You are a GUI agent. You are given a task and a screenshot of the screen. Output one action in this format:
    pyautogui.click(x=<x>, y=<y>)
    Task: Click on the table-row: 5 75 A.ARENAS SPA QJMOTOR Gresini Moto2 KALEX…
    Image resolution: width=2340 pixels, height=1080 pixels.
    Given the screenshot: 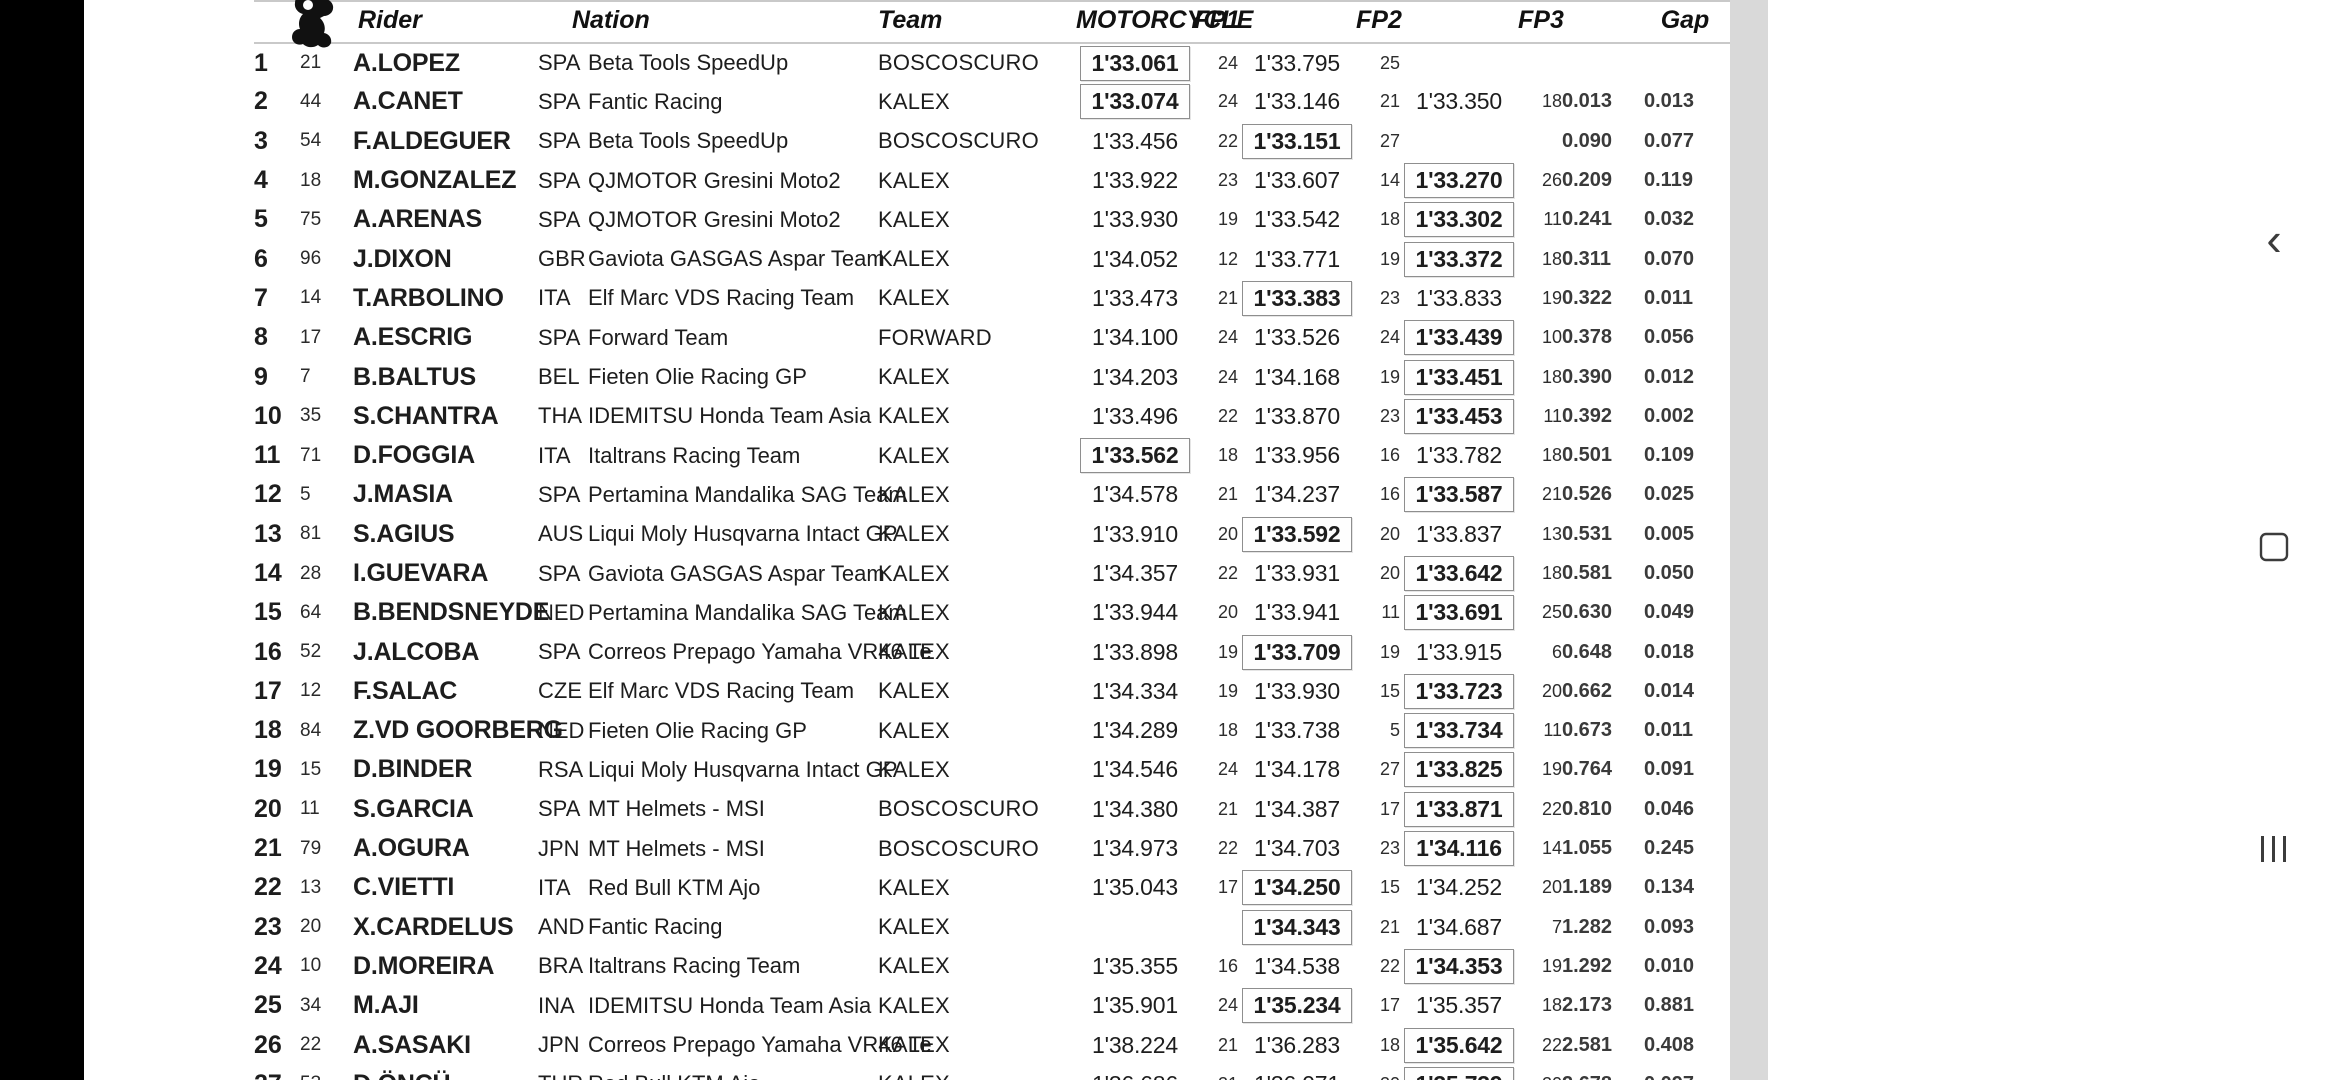 What is the action you would take?
    pyautogui.click(x=1004, y=219)
    